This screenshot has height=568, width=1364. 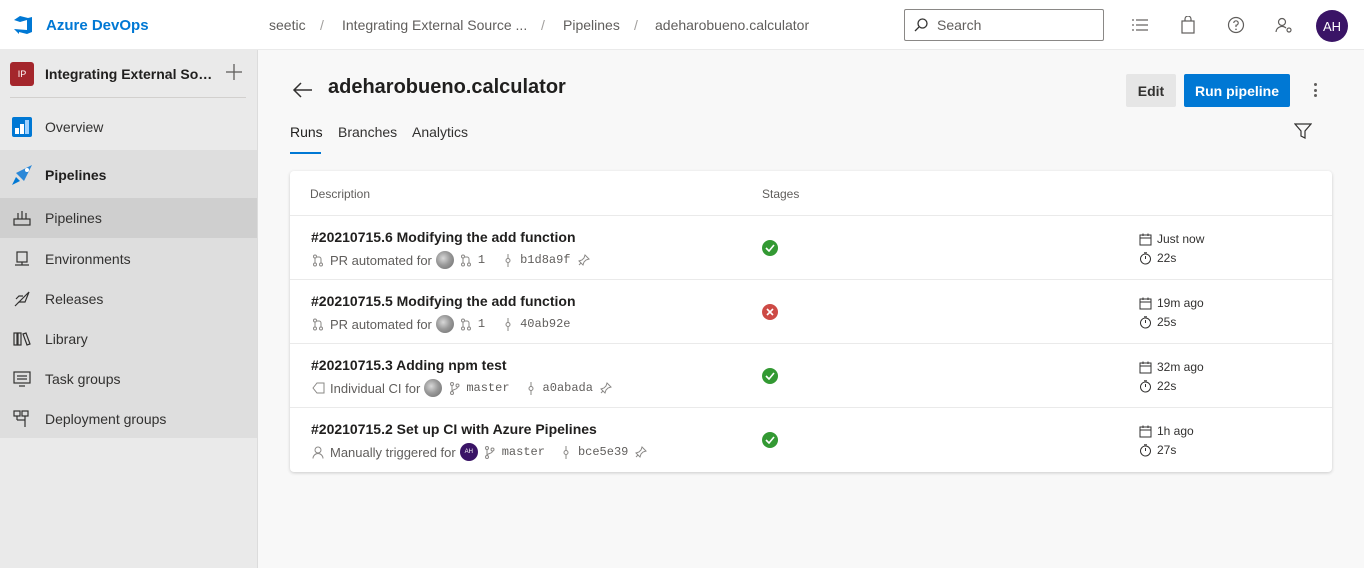 What do you see at coordinates (1017, 25) in the screenshot?
I see `search-input` at bounding box center [1017, 25].